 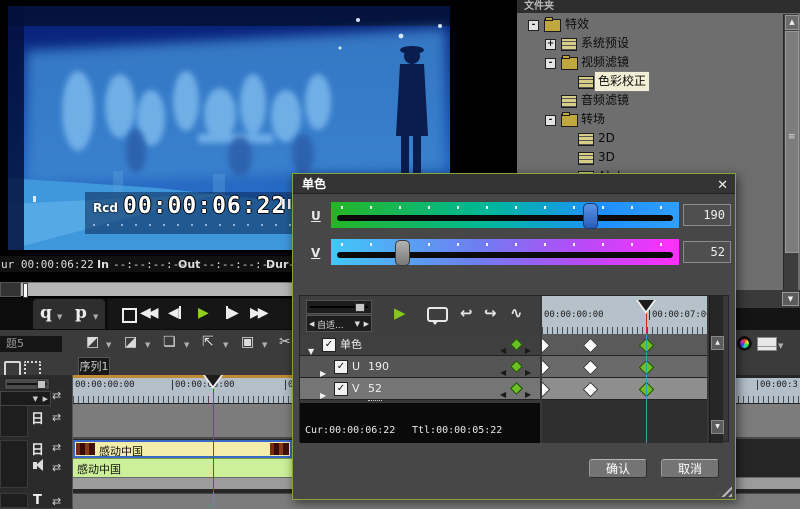 I want to click on scrubber-position-marker, so click(x=25, y=290).